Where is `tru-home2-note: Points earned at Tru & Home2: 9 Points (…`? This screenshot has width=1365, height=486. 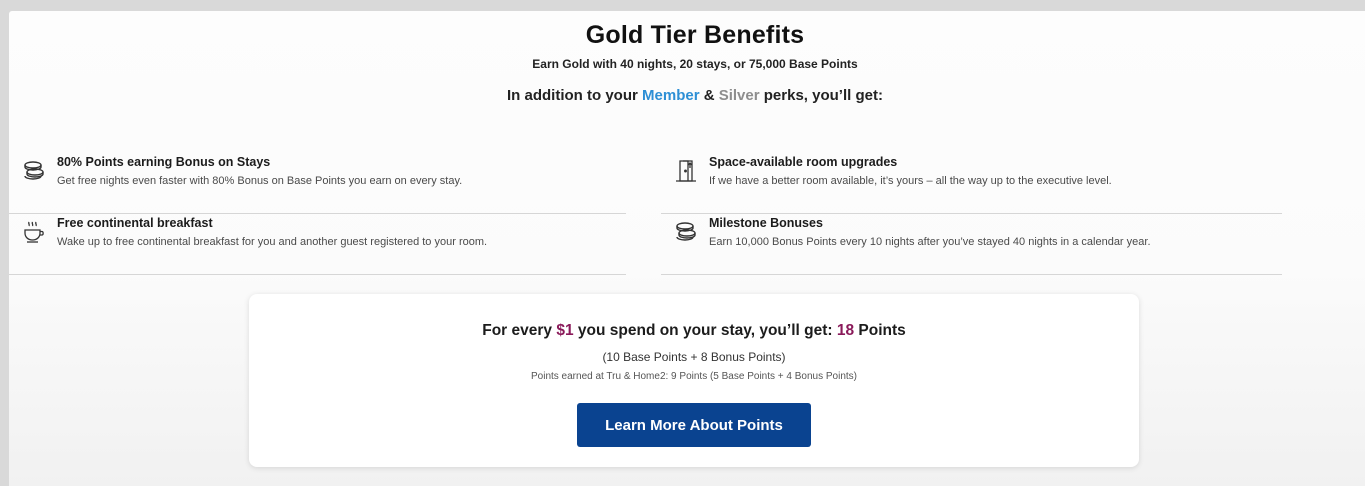
tru-home2-note: Points earned at Tru & Home2: 9 Points (… is located at coordinates (693, 376).